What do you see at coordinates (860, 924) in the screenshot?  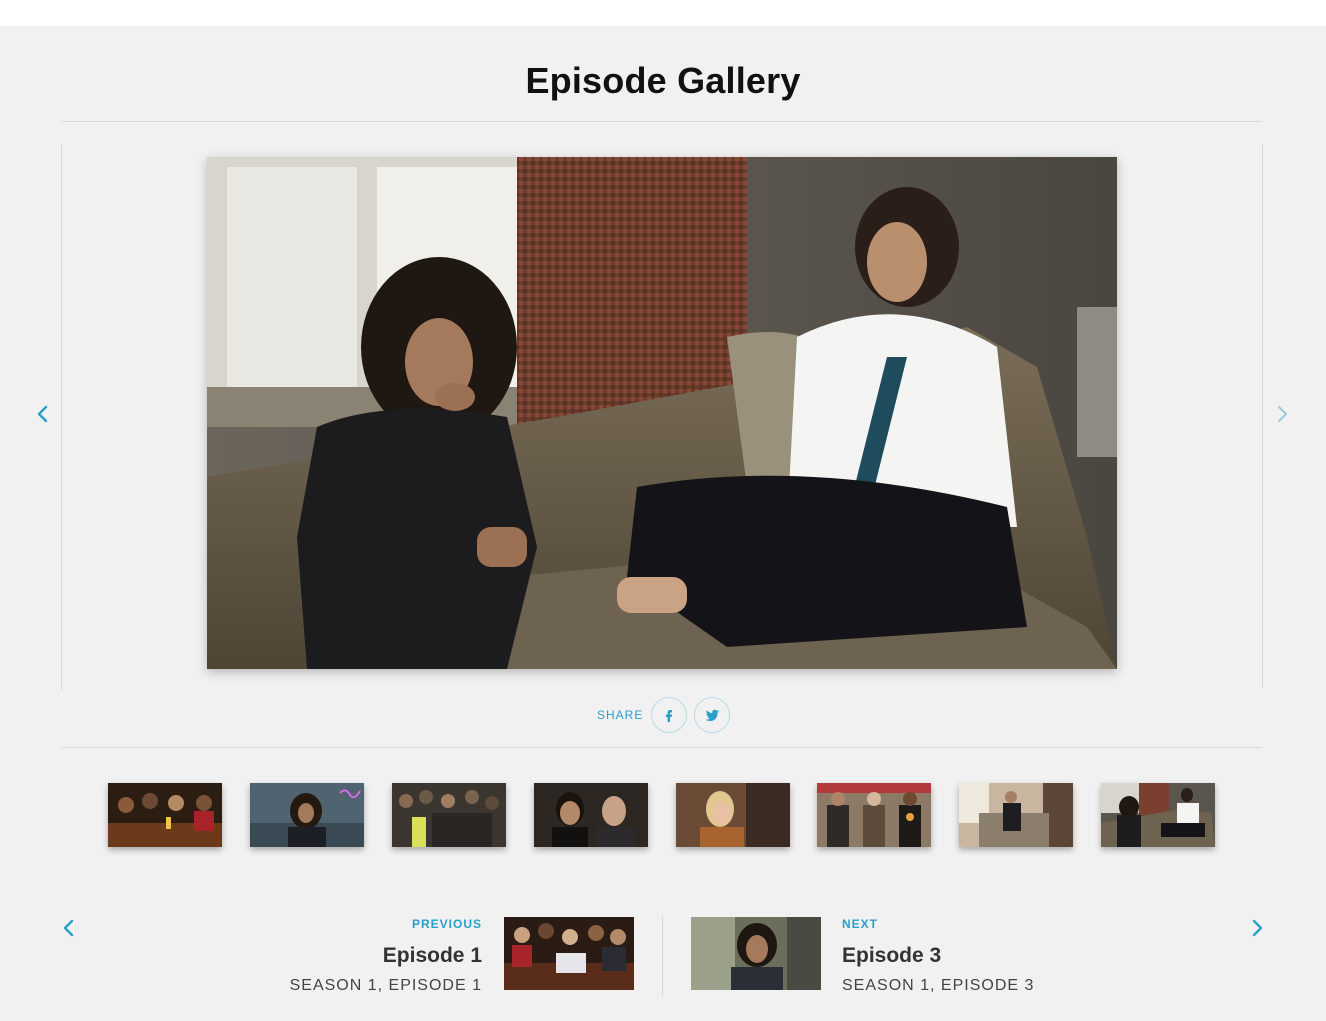 I see `next-label: NEXT` at bounding box center [860, 924].